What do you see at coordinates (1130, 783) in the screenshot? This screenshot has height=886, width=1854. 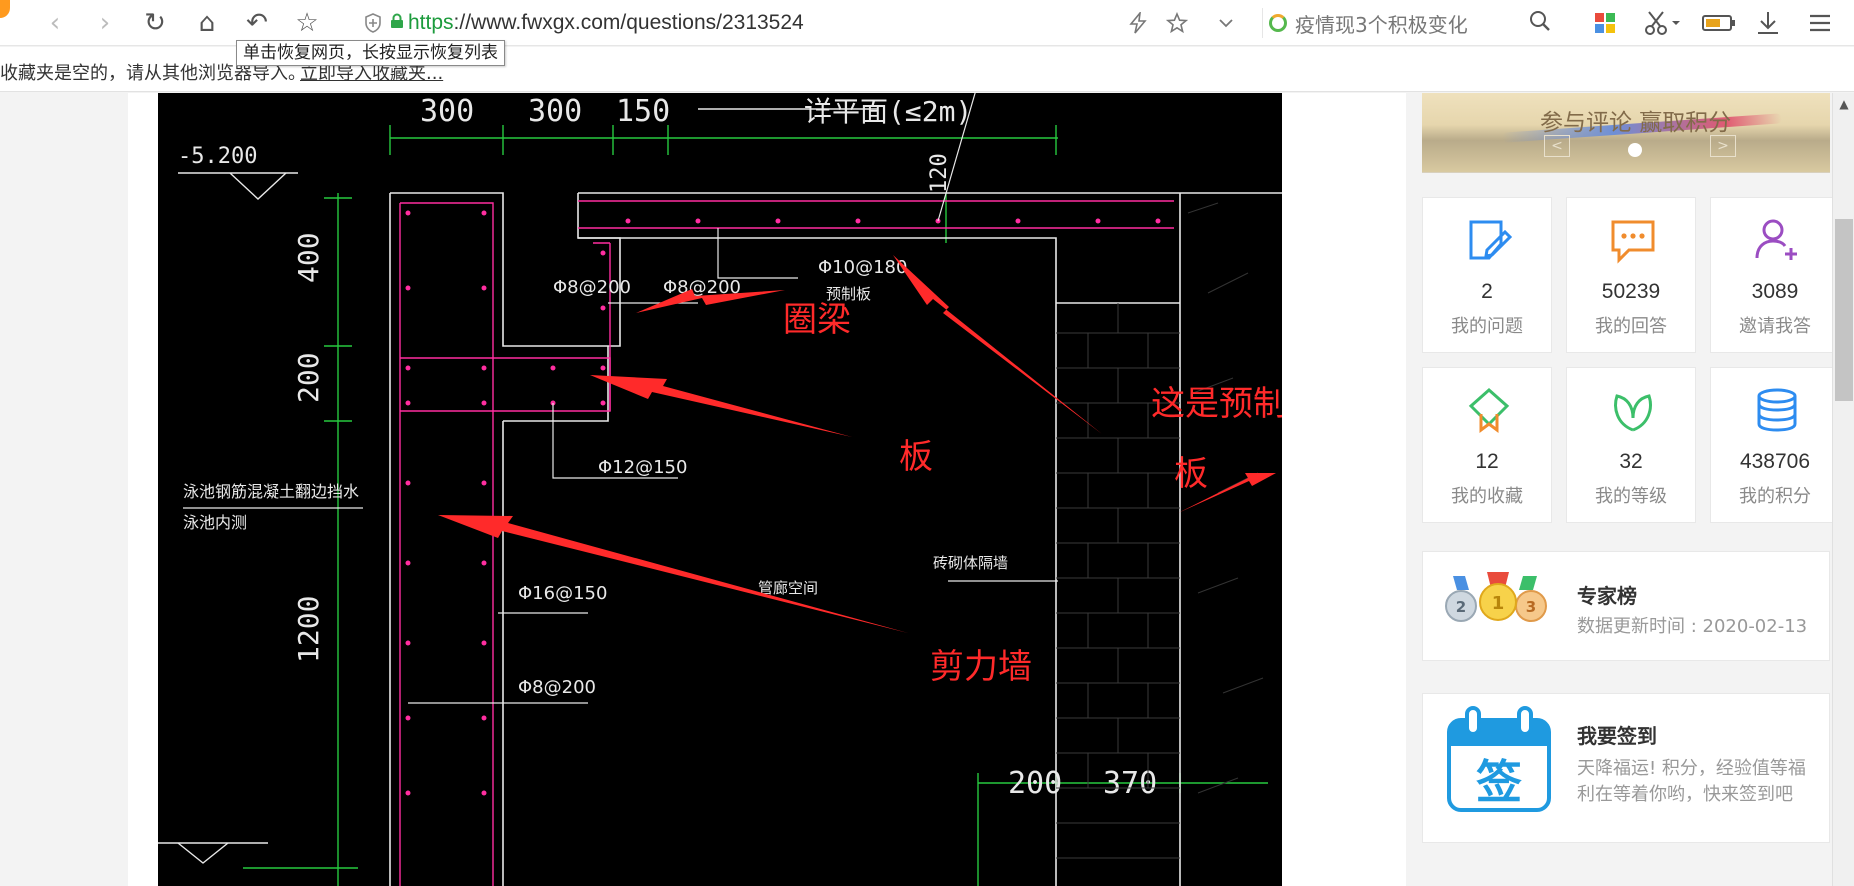 I see `dim-bottom-2: 370` at bounding box center [1130, 783].